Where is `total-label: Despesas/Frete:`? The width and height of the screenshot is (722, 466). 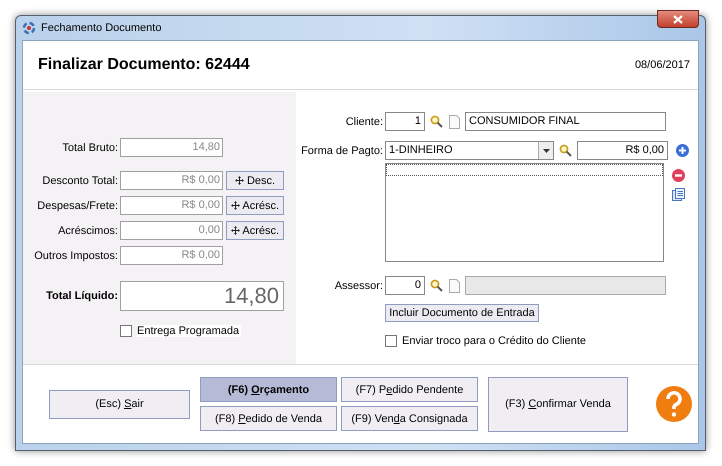
total-label: Despesas/Frete: is located at coordinates (77, 206).